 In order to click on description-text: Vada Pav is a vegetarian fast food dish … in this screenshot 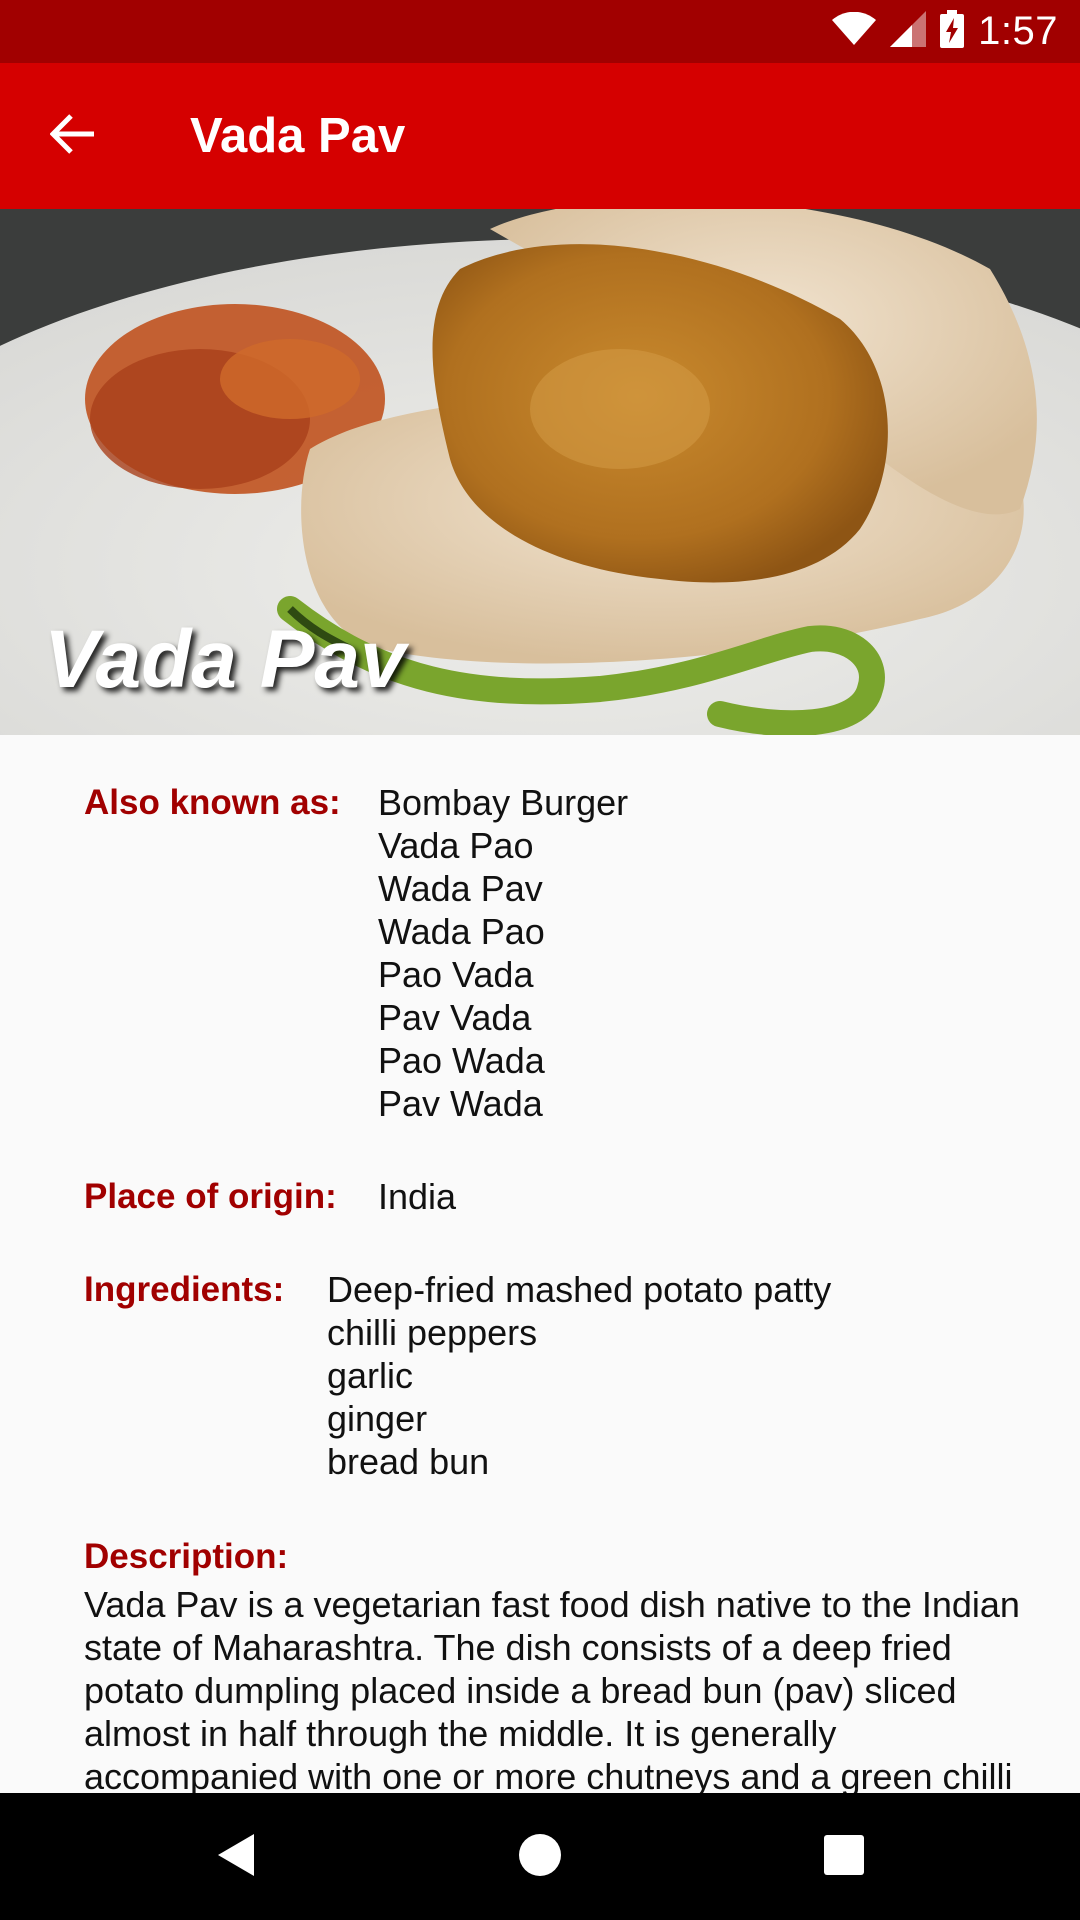, I will do `click(552, 1688)`.